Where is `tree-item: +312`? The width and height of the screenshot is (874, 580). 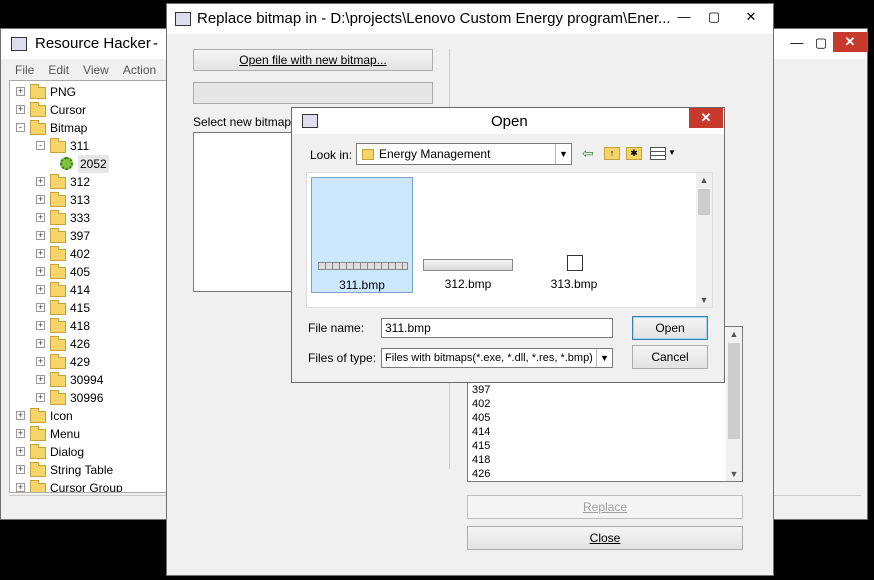 tree-item: +312 is located at coordinates (88, 182).